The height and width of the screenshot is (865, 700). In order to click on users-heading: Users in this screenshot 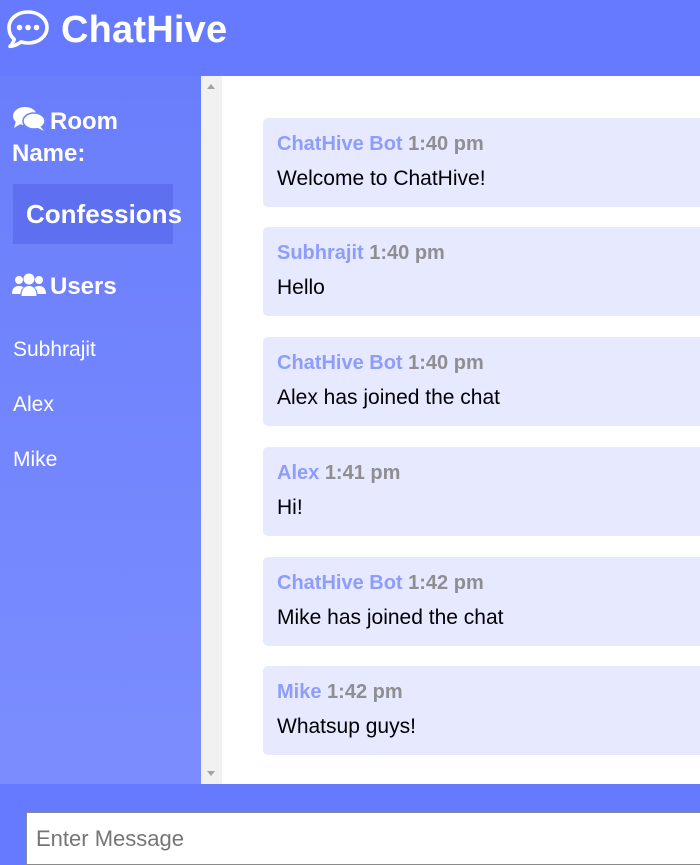, I will do `click(102, 288)`.